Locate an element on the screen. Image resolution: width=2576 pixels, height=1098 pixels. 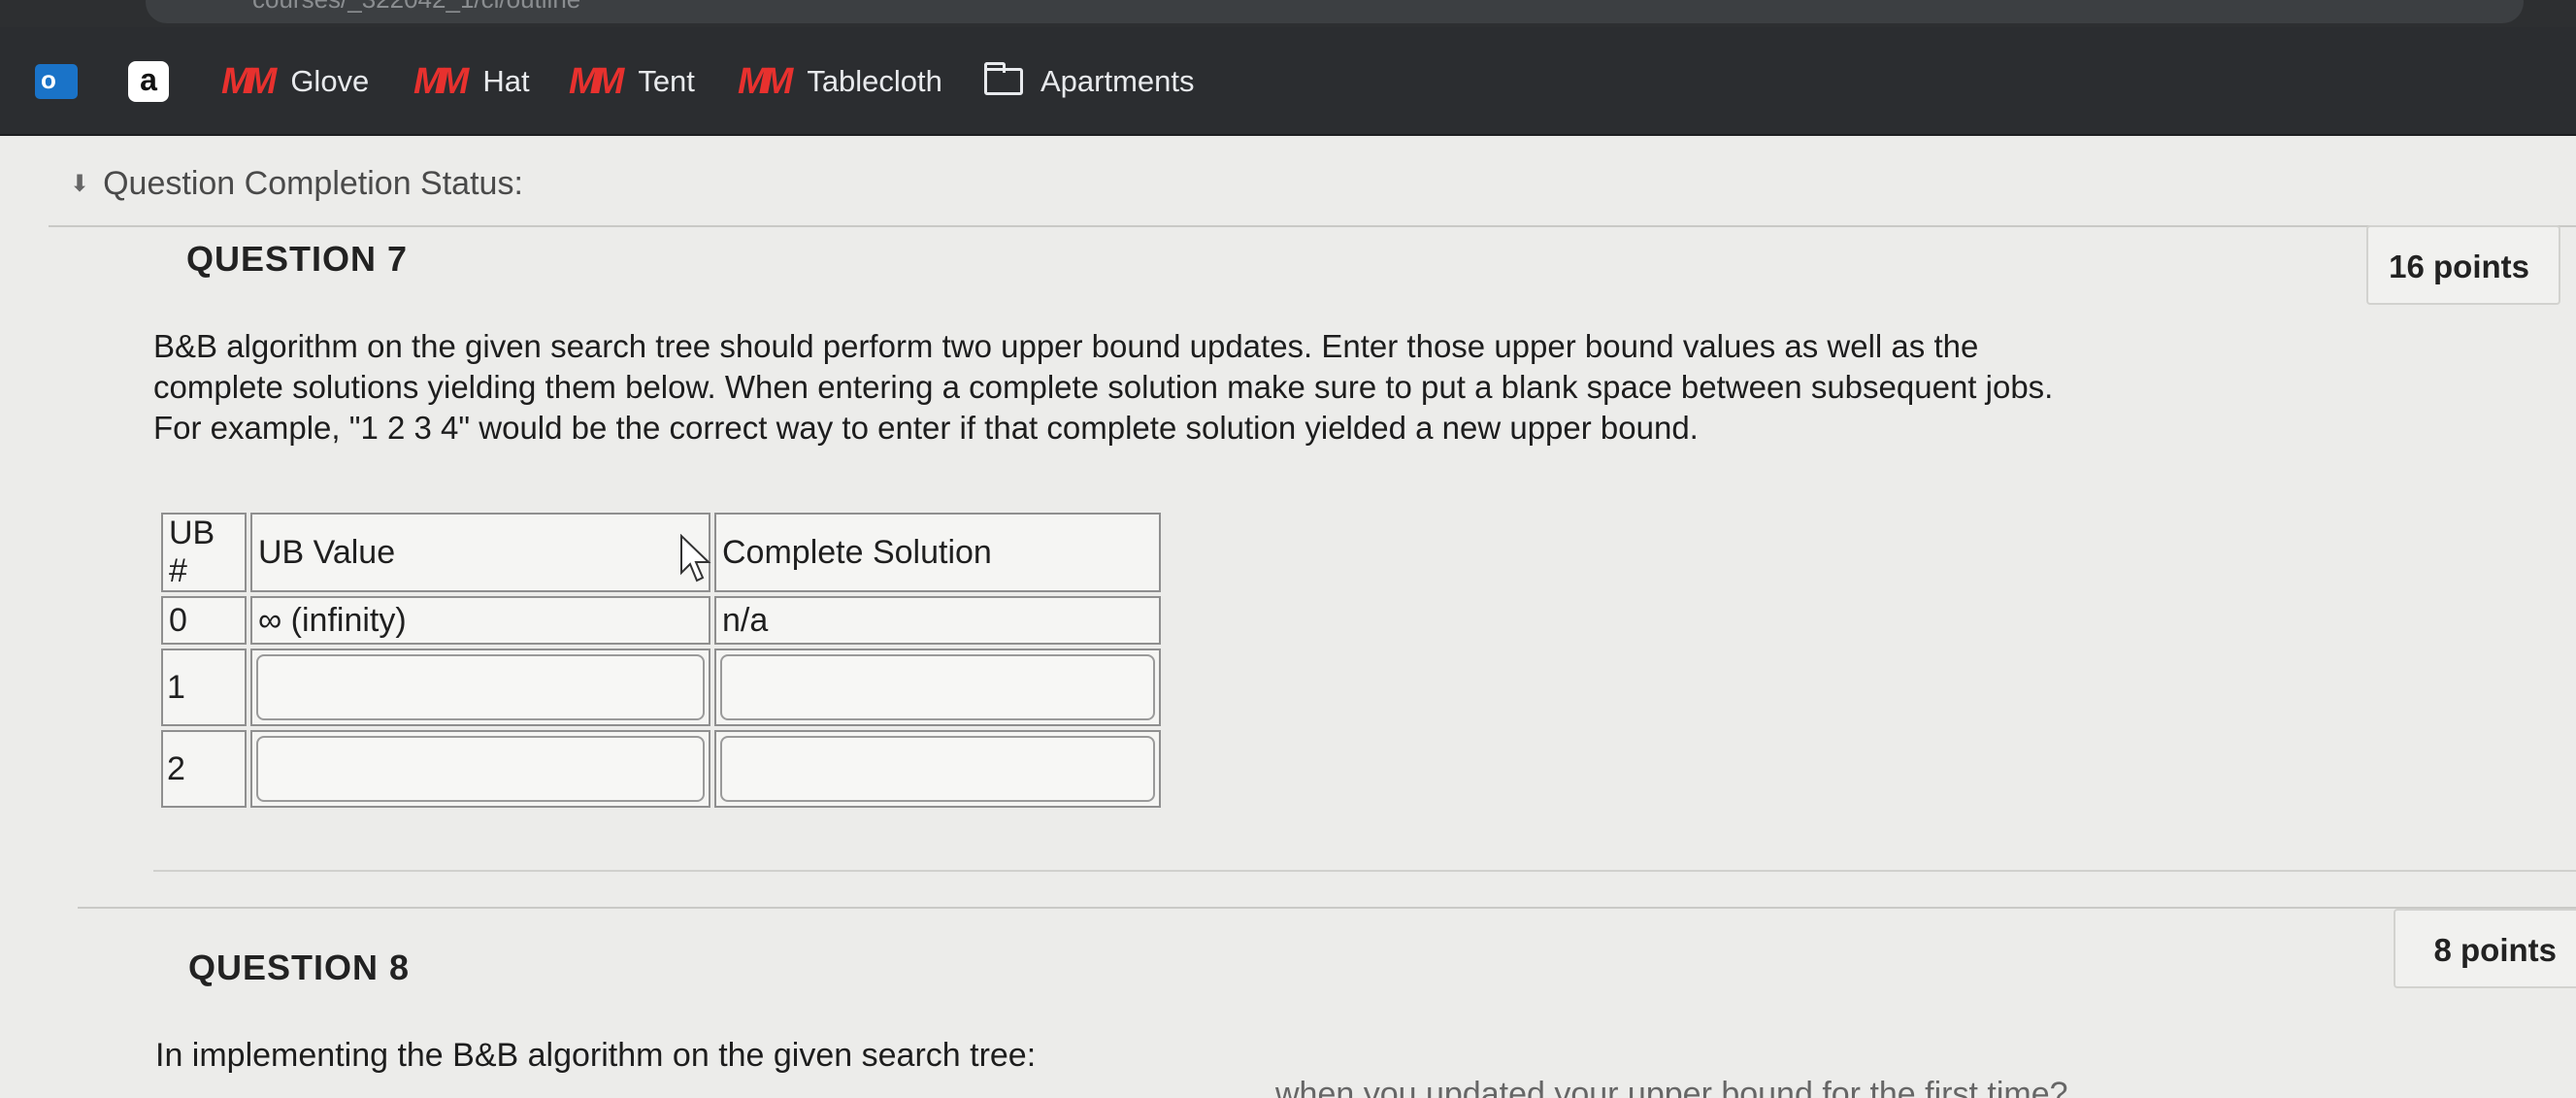
question-8-points: 8 points is located at coordinates (2485, 948).